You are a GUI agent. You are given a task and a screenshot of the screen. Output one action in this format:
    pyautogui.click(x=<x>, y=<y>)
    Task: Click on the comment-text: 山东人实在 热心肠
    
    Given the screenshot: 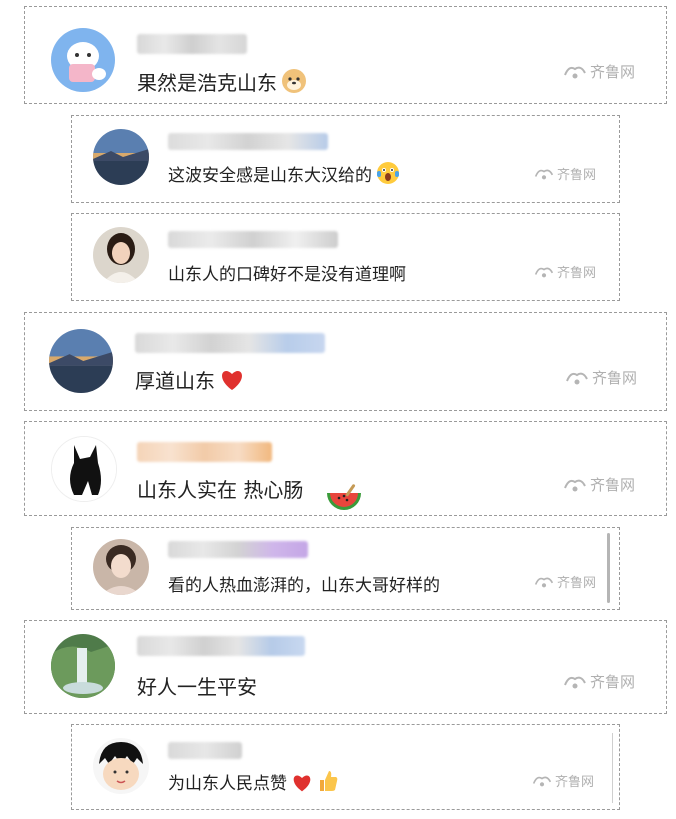 What is the action you would take?
    pyautogui.click(x=250, y=496)
    